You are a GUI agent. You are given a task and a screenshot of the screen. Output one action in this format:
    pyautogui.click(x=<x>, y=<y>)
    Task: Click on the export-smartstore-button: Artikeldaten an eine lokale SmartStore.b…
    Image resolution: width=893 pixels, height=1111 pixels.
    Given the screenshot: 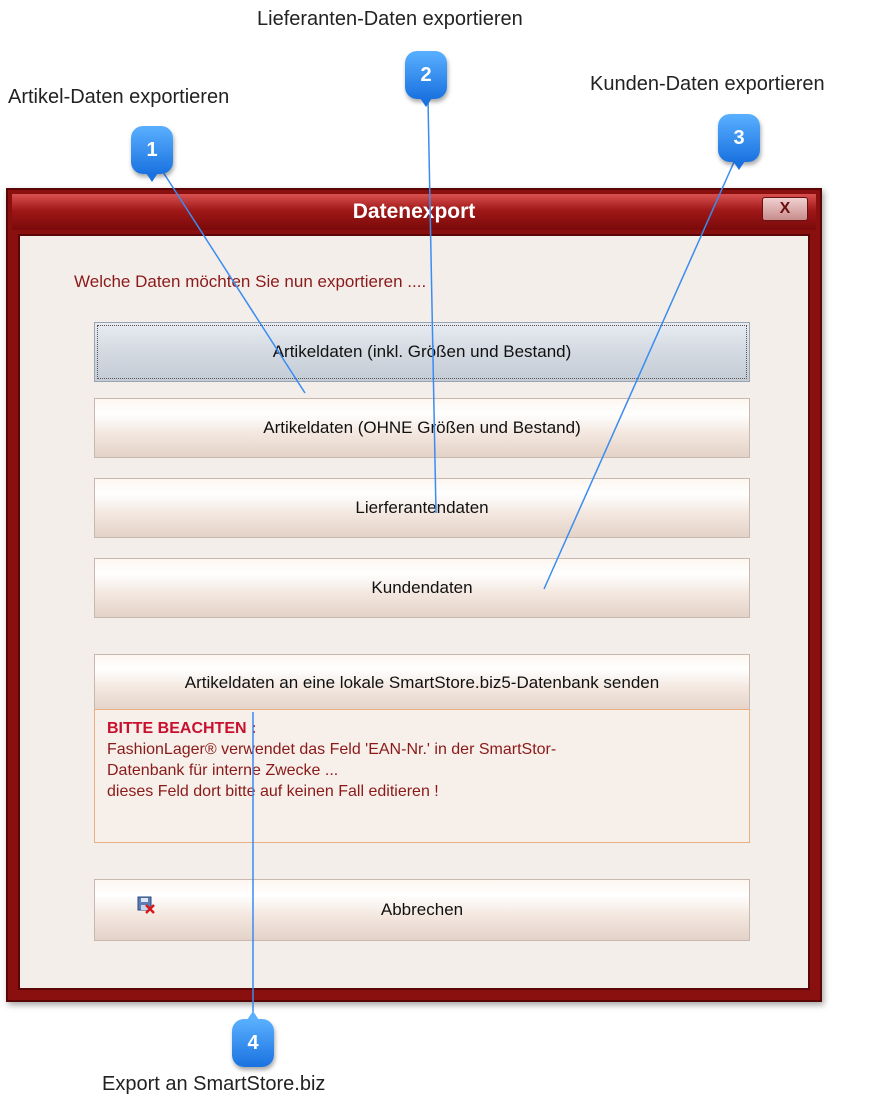 What is the action you would take?
    pyautogui.click(x=422, y=683)
    